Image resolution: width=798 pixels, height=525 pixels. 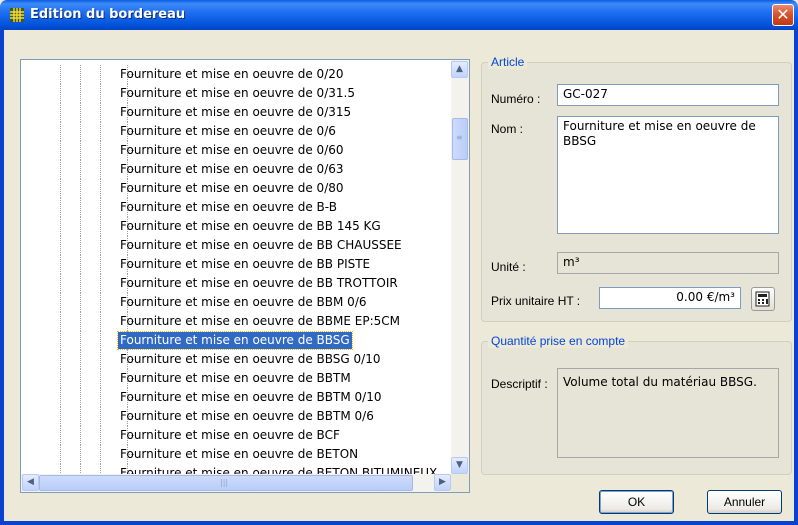 I want to click on calculator-button, so click(x=763, y=299).